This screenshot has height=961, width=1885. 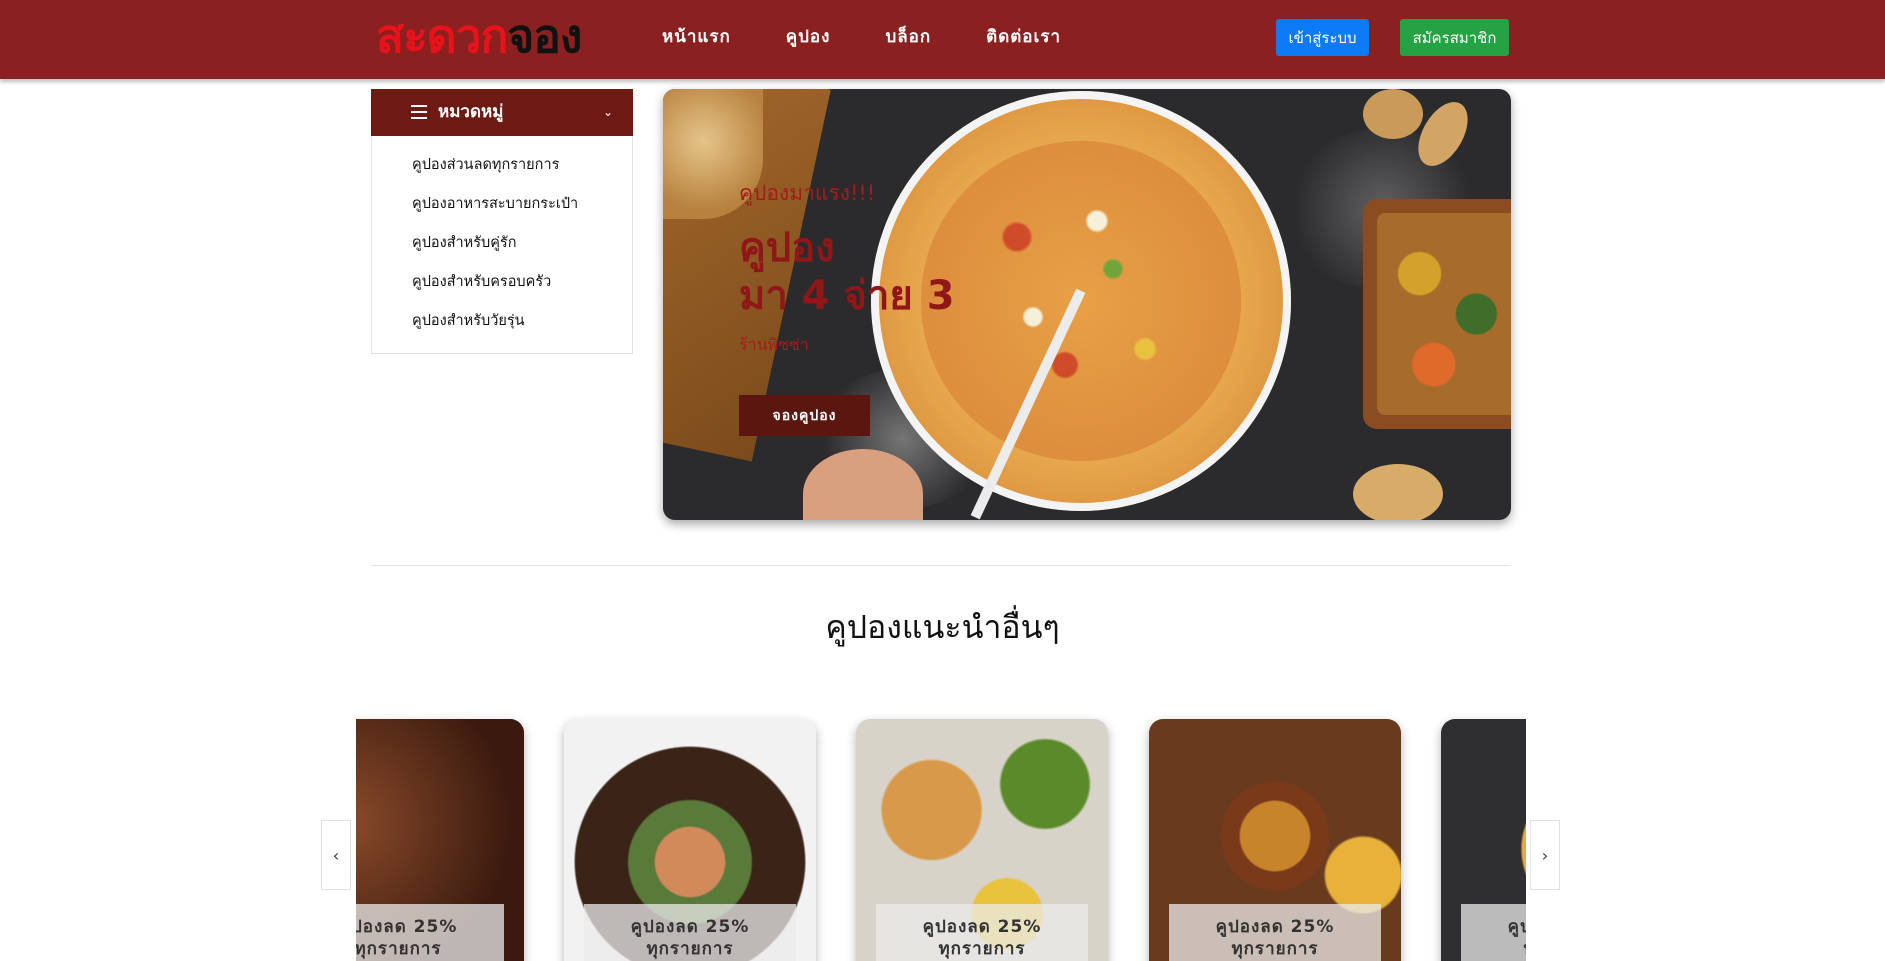 What do you see at coordinates (495, 174) in the screenshot?
I see `category-item-all-discount: คูปองส่วนลดทุกรายการ` at bounding box center [495, 174].